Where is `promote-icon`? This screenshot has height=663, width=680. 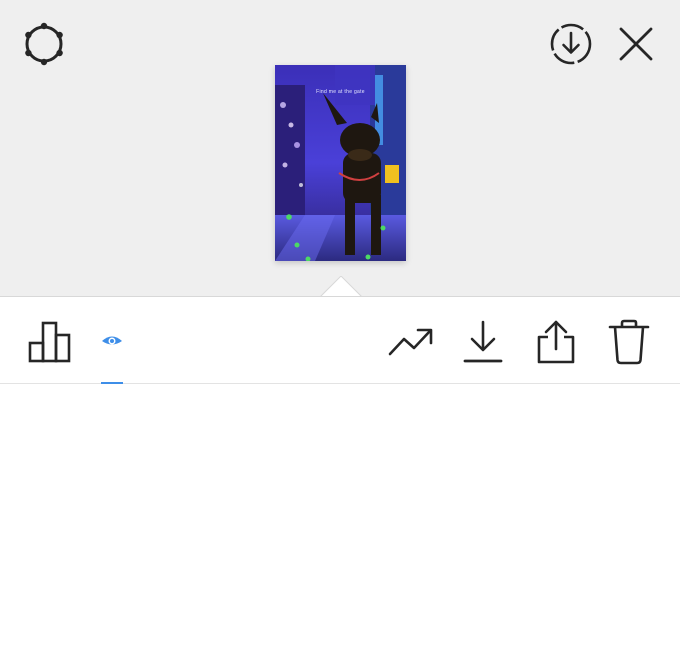
promote-icon is located at coordinates (411, 342).